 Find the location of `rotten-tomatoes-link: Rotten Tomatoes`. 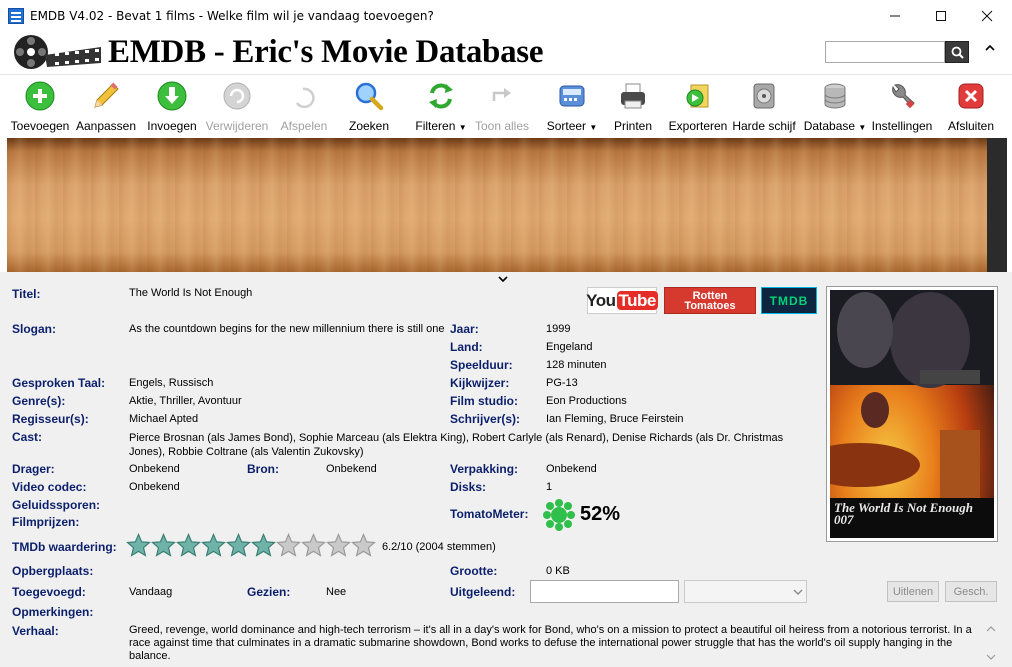

rotten-tomatoes-link: Rotten Tomatoes is located at coordinates (710, 300).